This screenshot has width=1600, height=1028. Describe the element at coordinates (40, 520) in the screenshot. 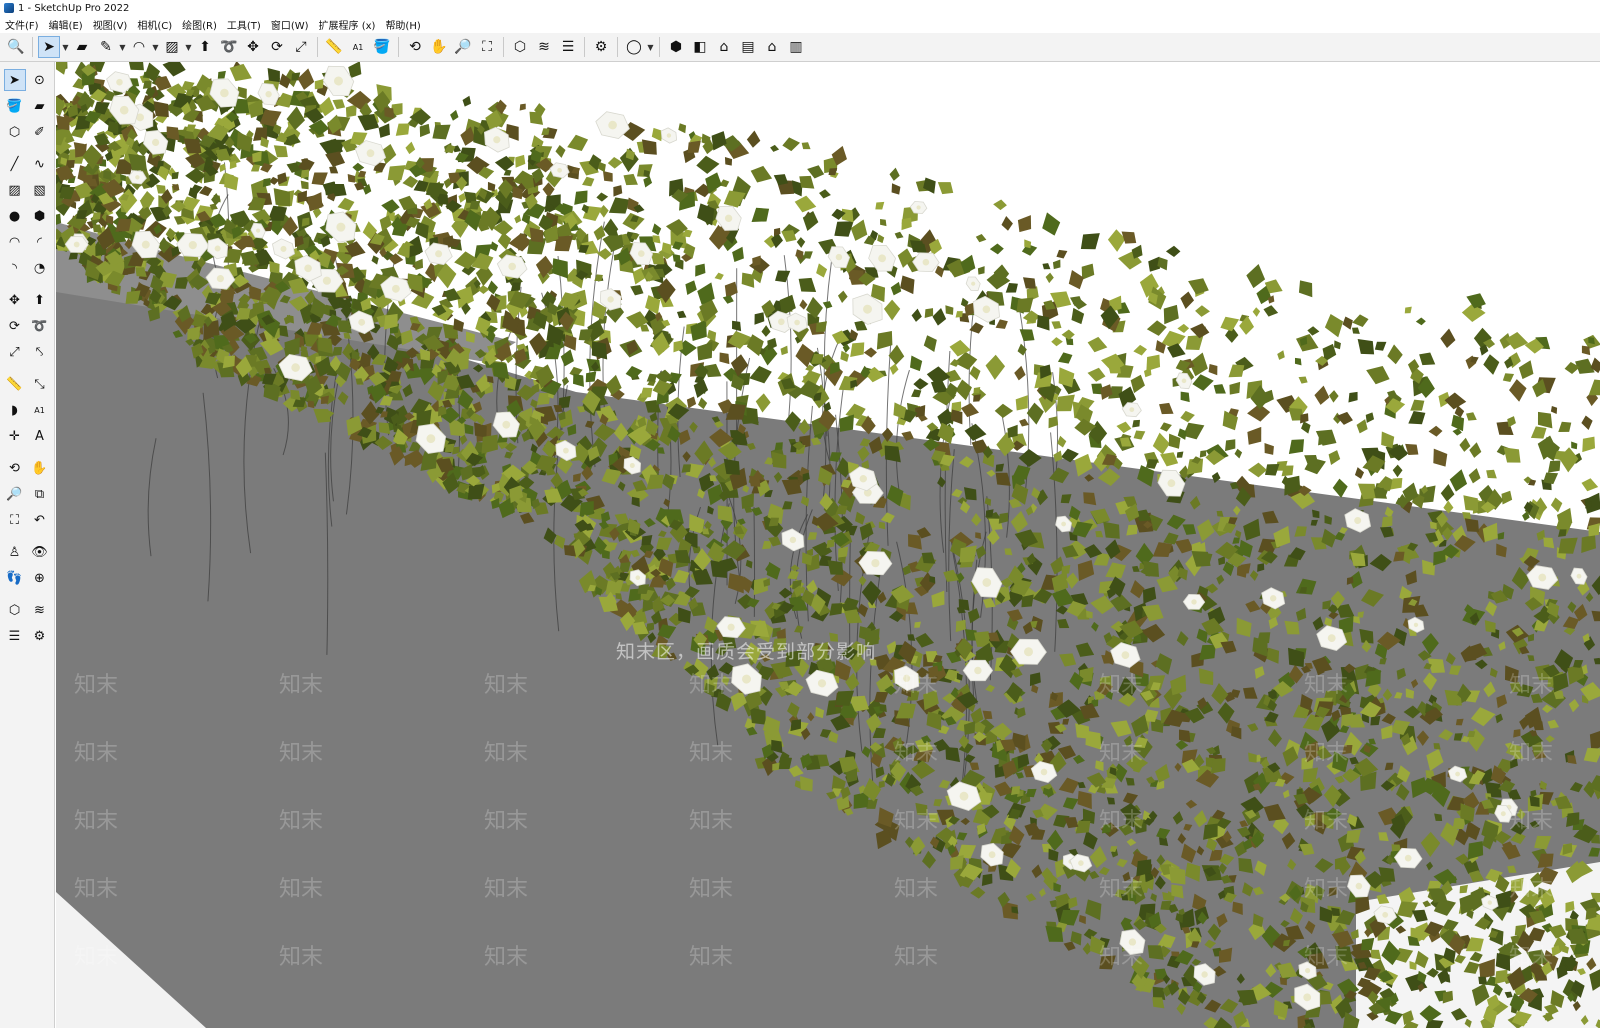

I see `palette-button: ↶` at that location.